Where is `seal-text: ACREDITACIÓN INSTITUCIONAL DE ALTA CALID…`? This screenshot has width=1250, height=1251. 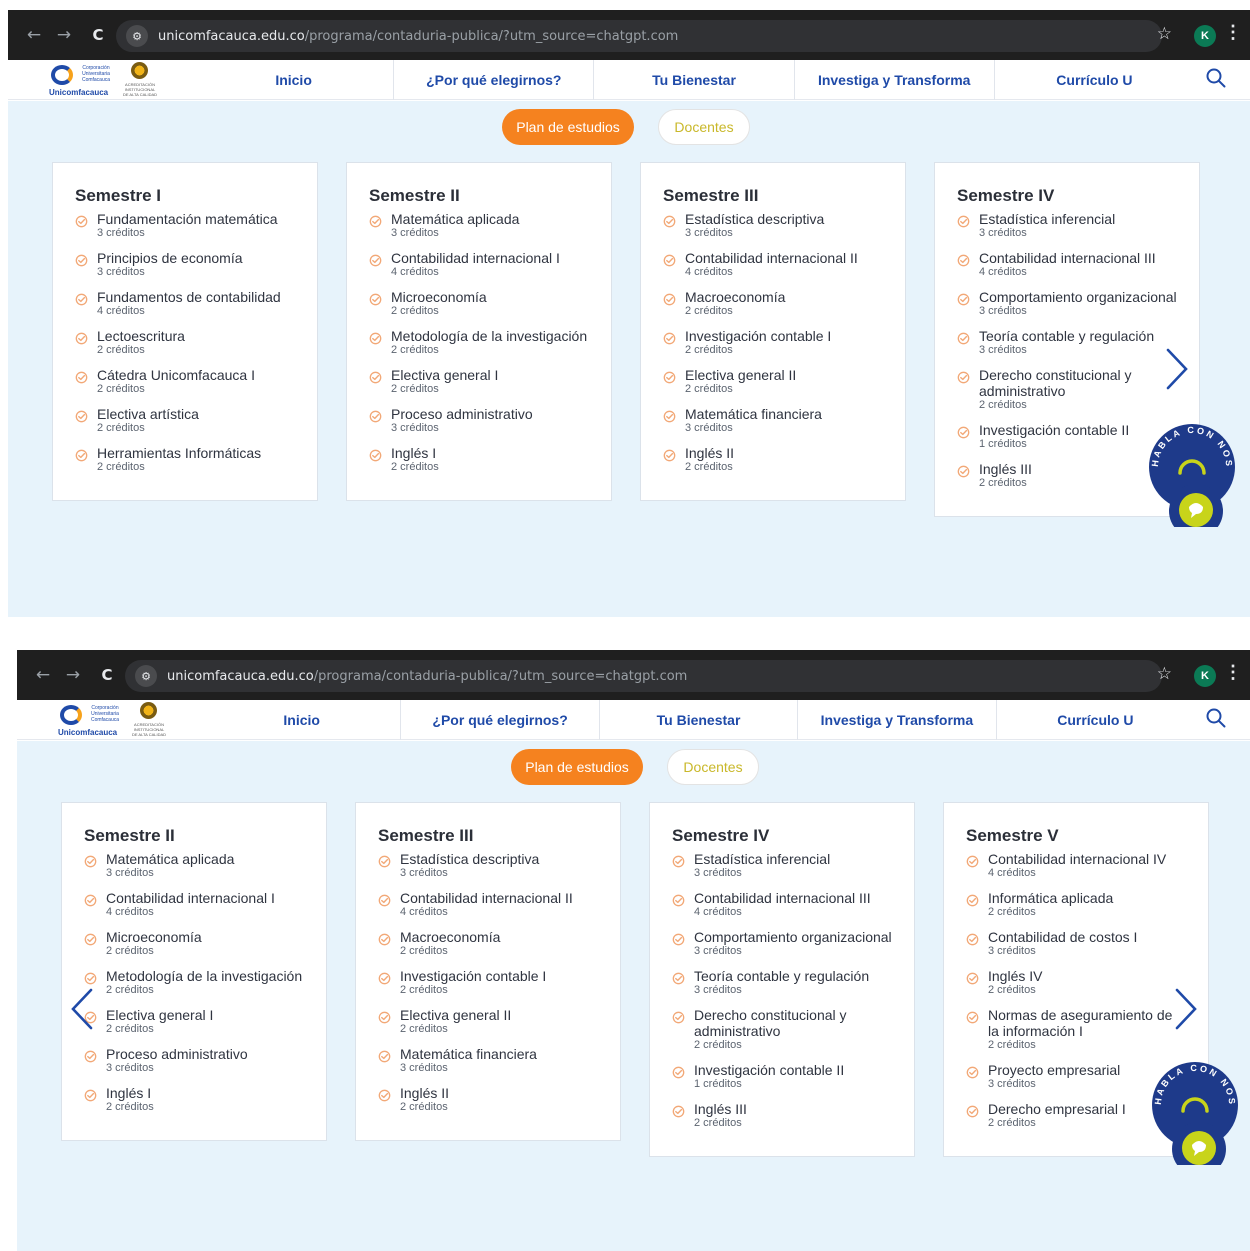 seal-text: ACREDITACIÓN INSTITUCIONAL DE ALTA CALID… is located at coordinates (140, 89).